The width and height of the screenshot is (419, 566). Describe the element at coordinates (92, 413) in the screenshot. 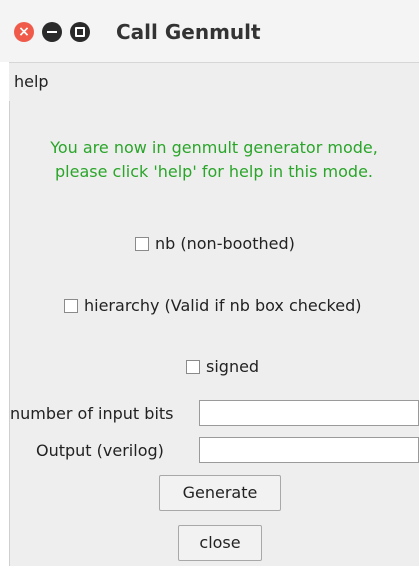

I see `input-bits-label: number of input bits` at that location.